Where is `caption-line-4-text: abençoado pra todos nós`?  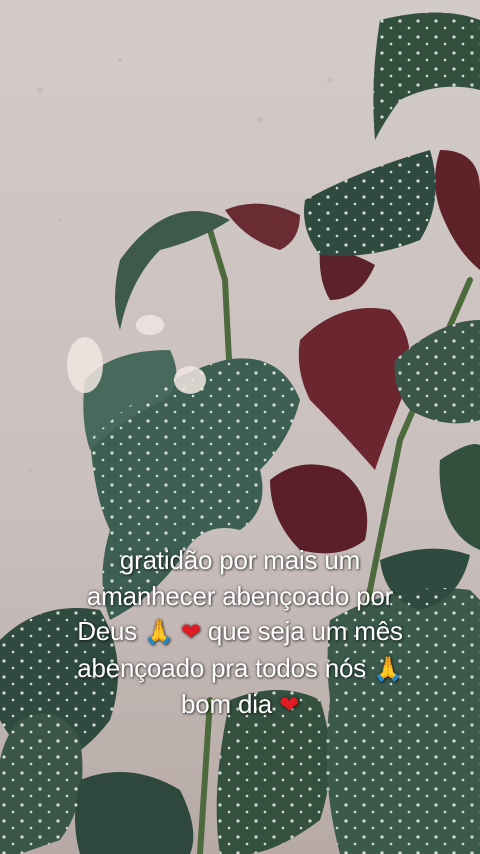
caption-line-4-text: abençoado pra todos nós is located at coordinates (222, 667).